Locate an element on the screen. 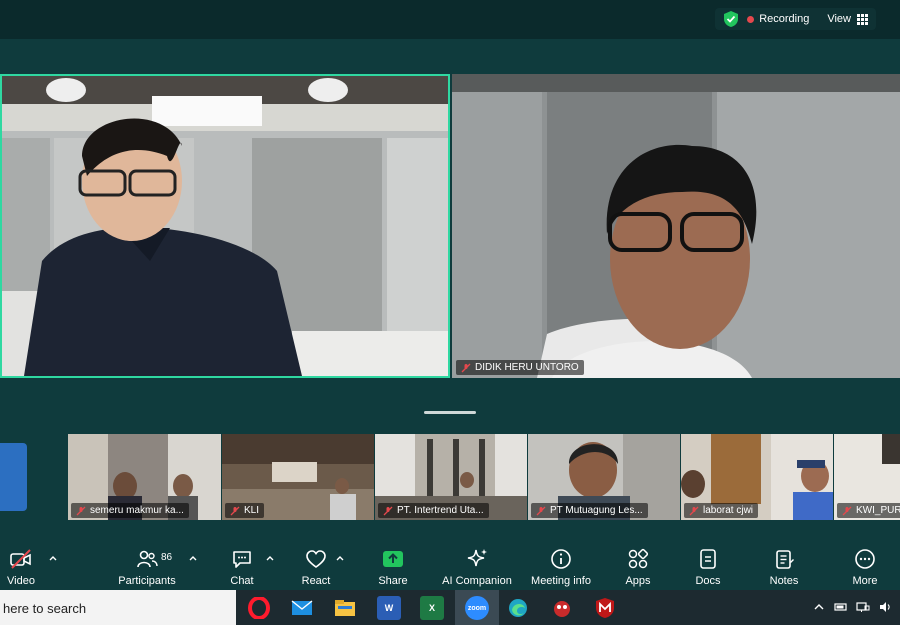 This screenshot has width=900, height=625. more-icon is located at coordinates (865, 559).